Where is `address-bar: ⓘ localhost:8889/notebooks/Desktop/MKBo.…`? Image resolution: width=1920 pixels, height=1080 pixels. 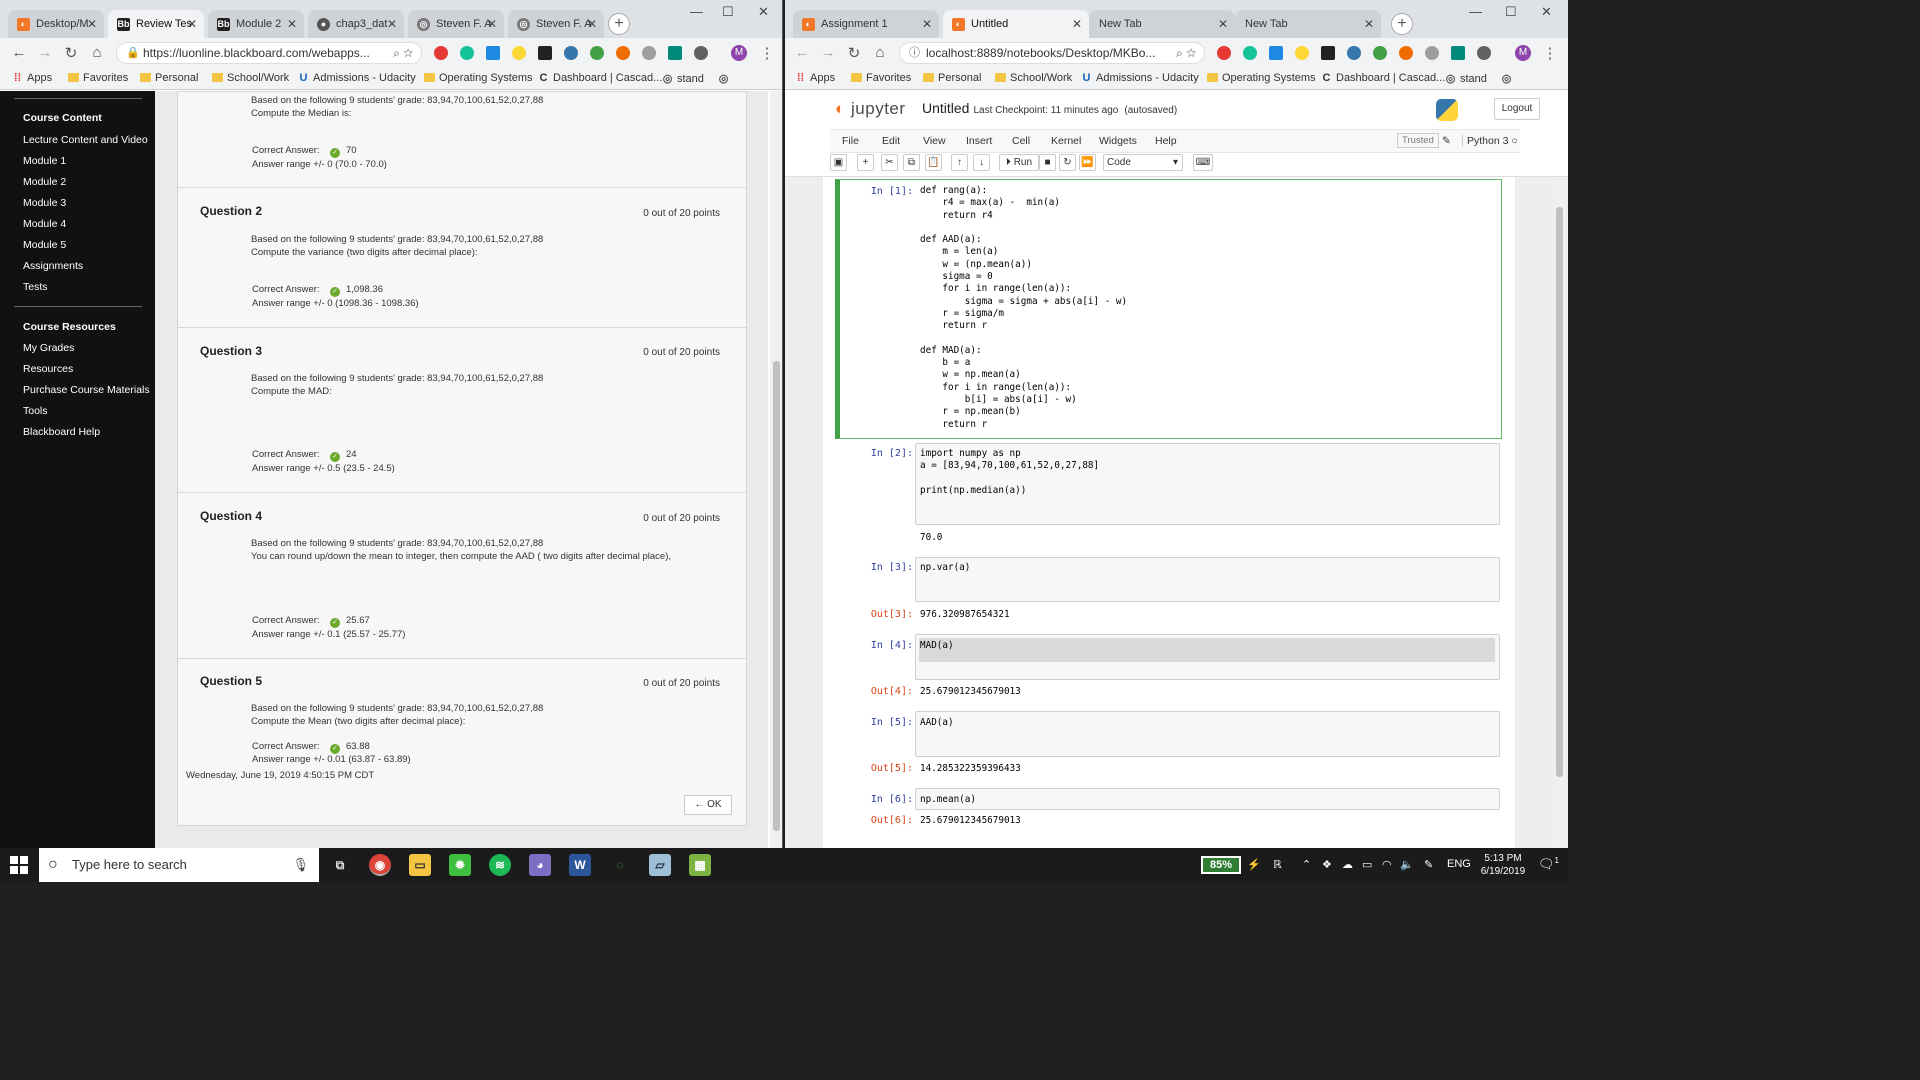
address-bar: ⓘ localhost:8889/notebooks/Desktop/MKBo.… is located at coordinates (1052, 53).